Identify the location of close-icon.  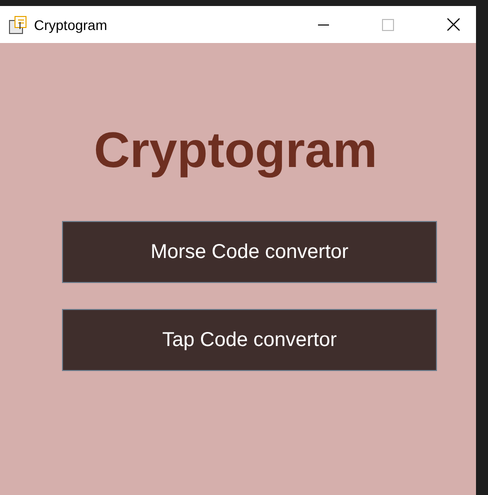
(453, 24).